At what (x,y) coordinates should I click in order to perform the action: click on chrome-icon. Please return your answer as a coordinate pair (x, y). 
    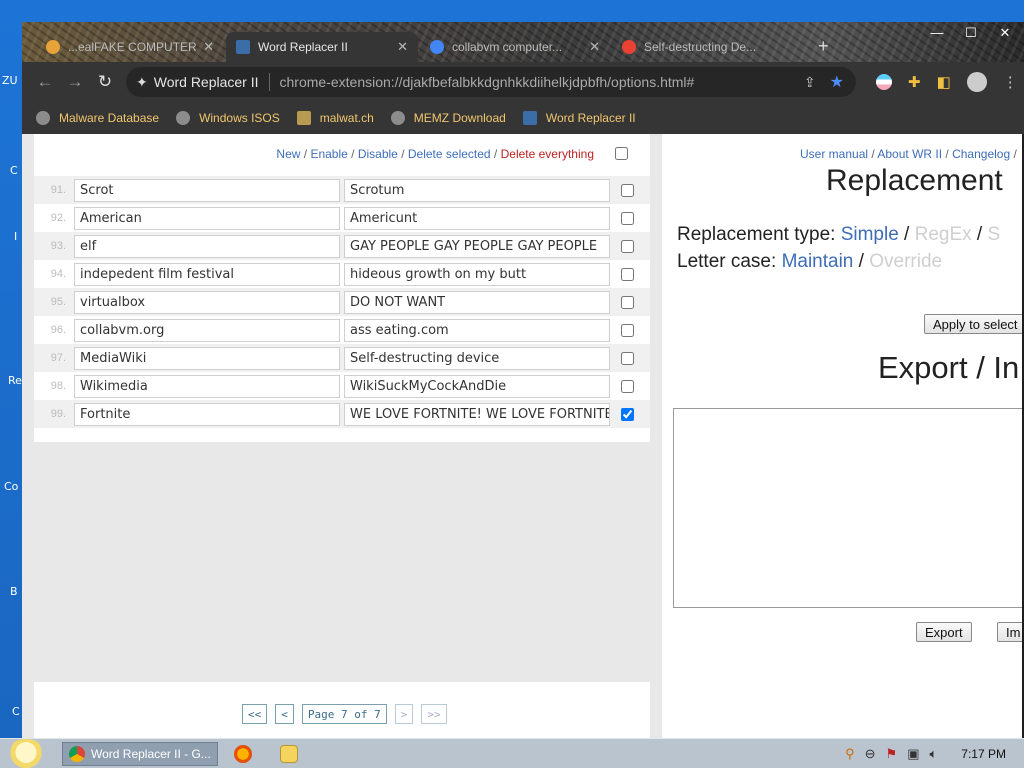
    Looking at the image, I should click on (77, 754).